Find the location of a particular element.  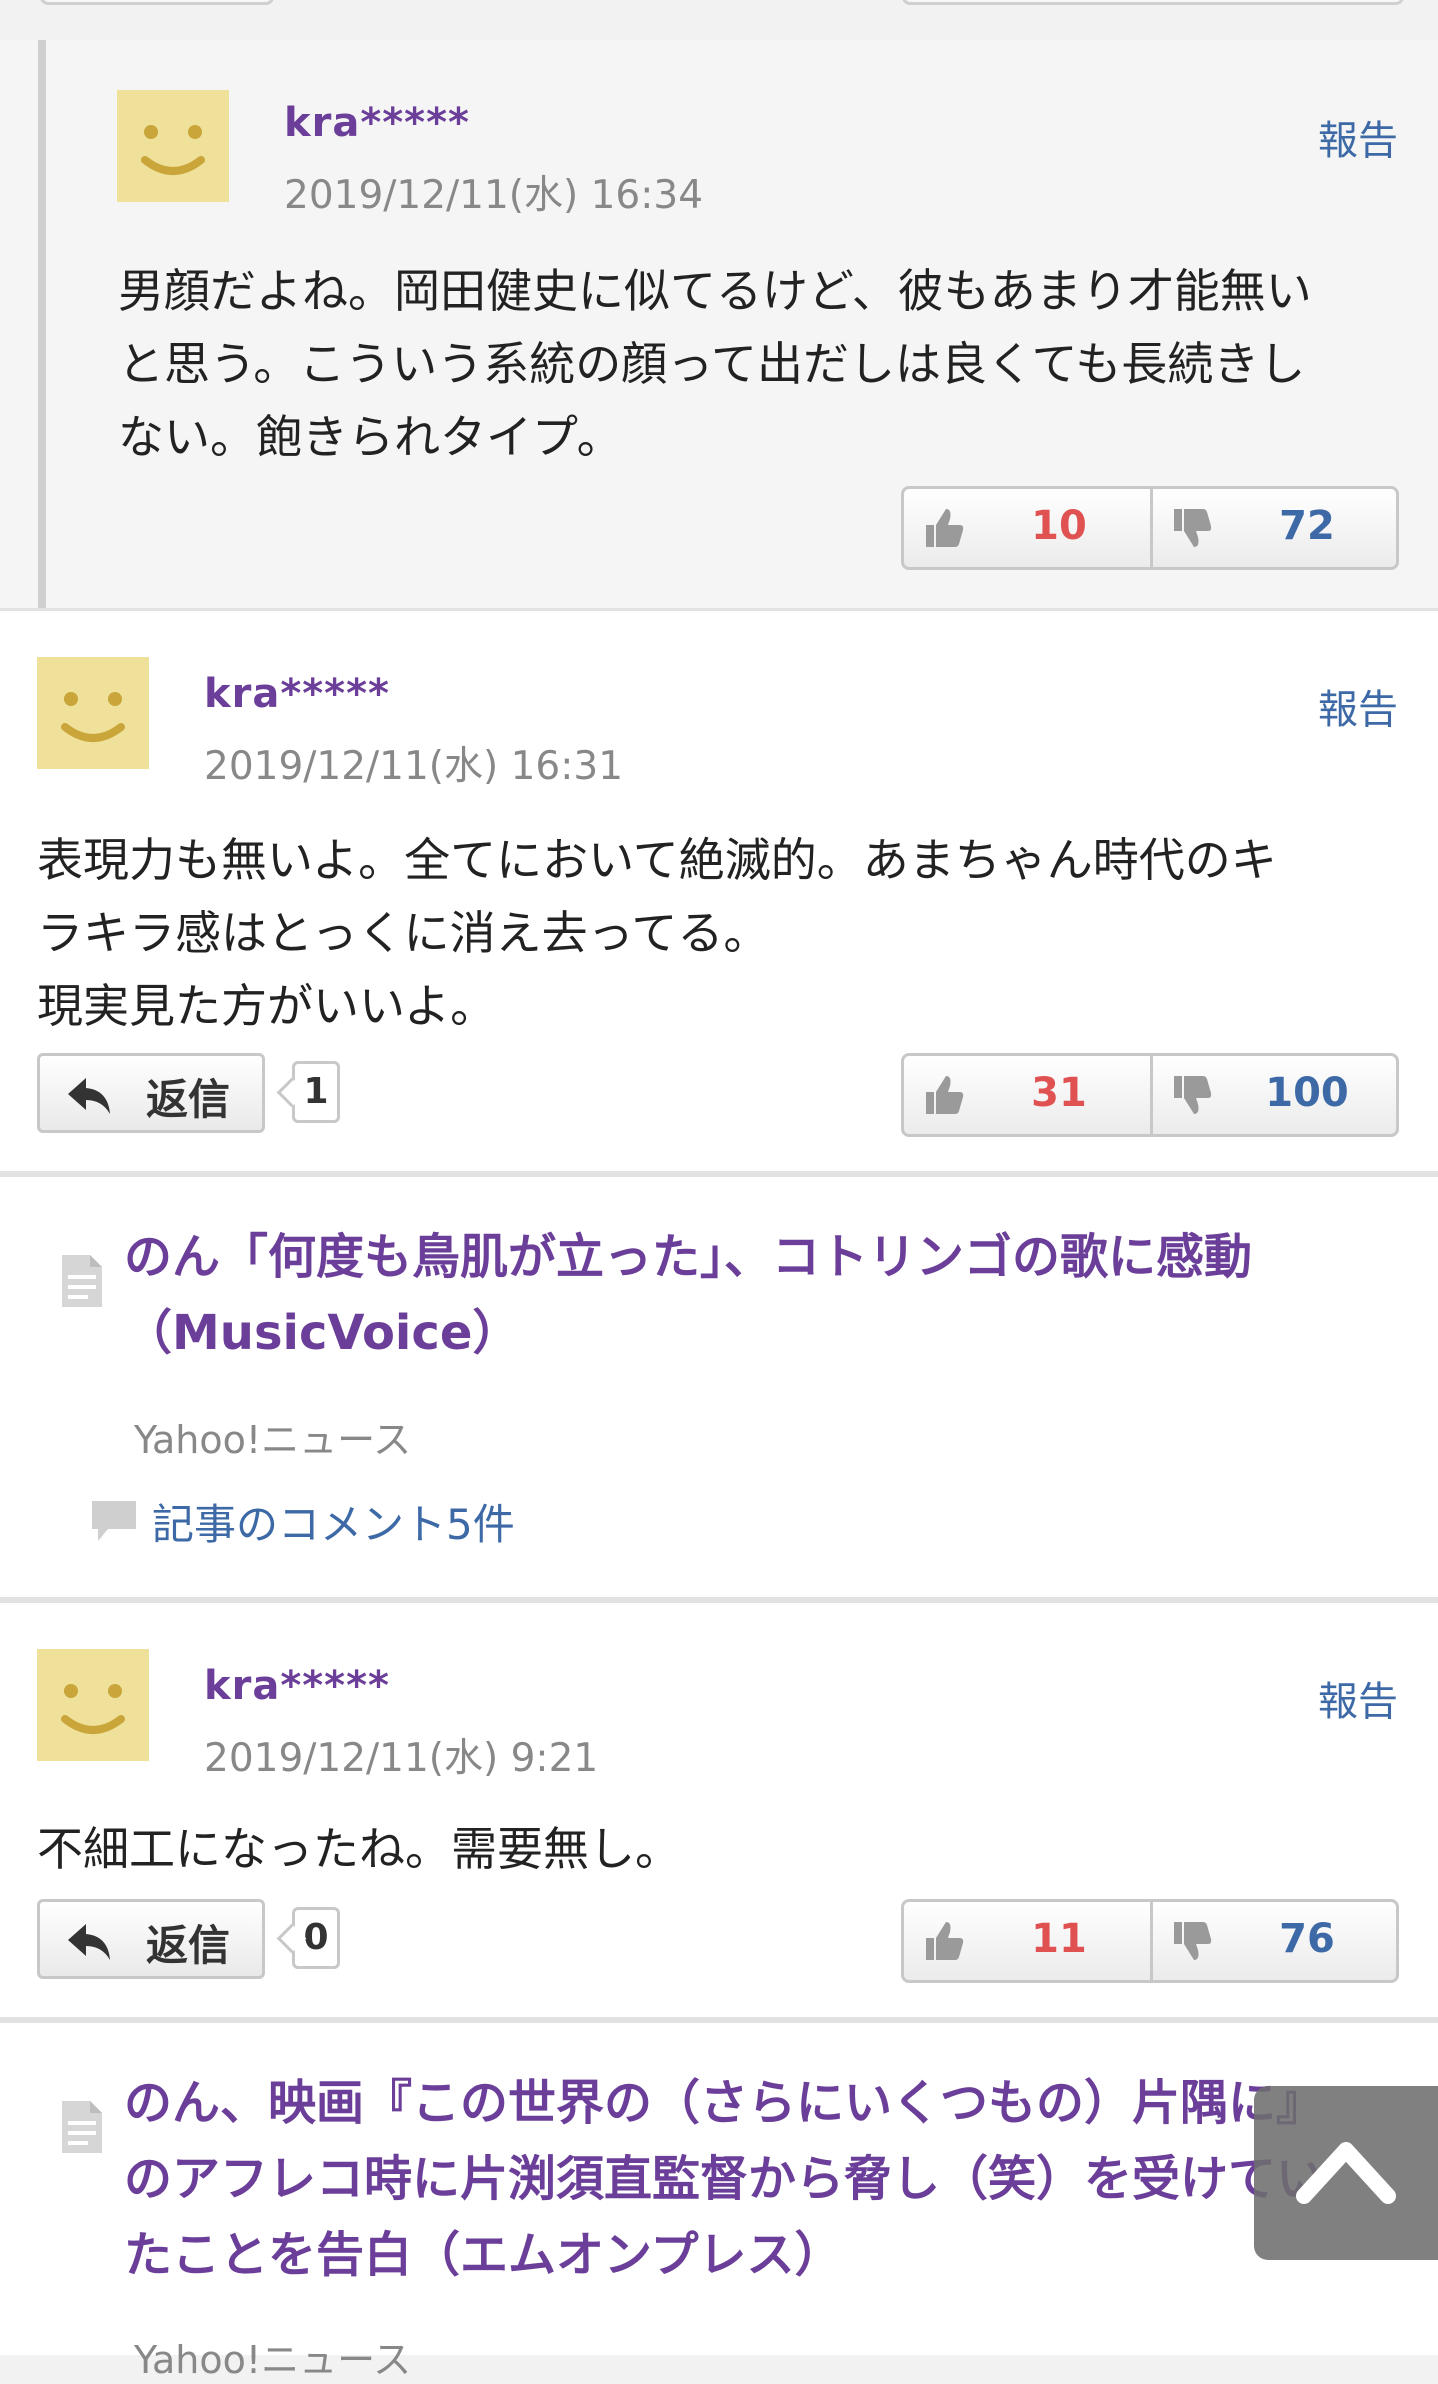

previous-card-bottom is located at coordinates (719, 20).